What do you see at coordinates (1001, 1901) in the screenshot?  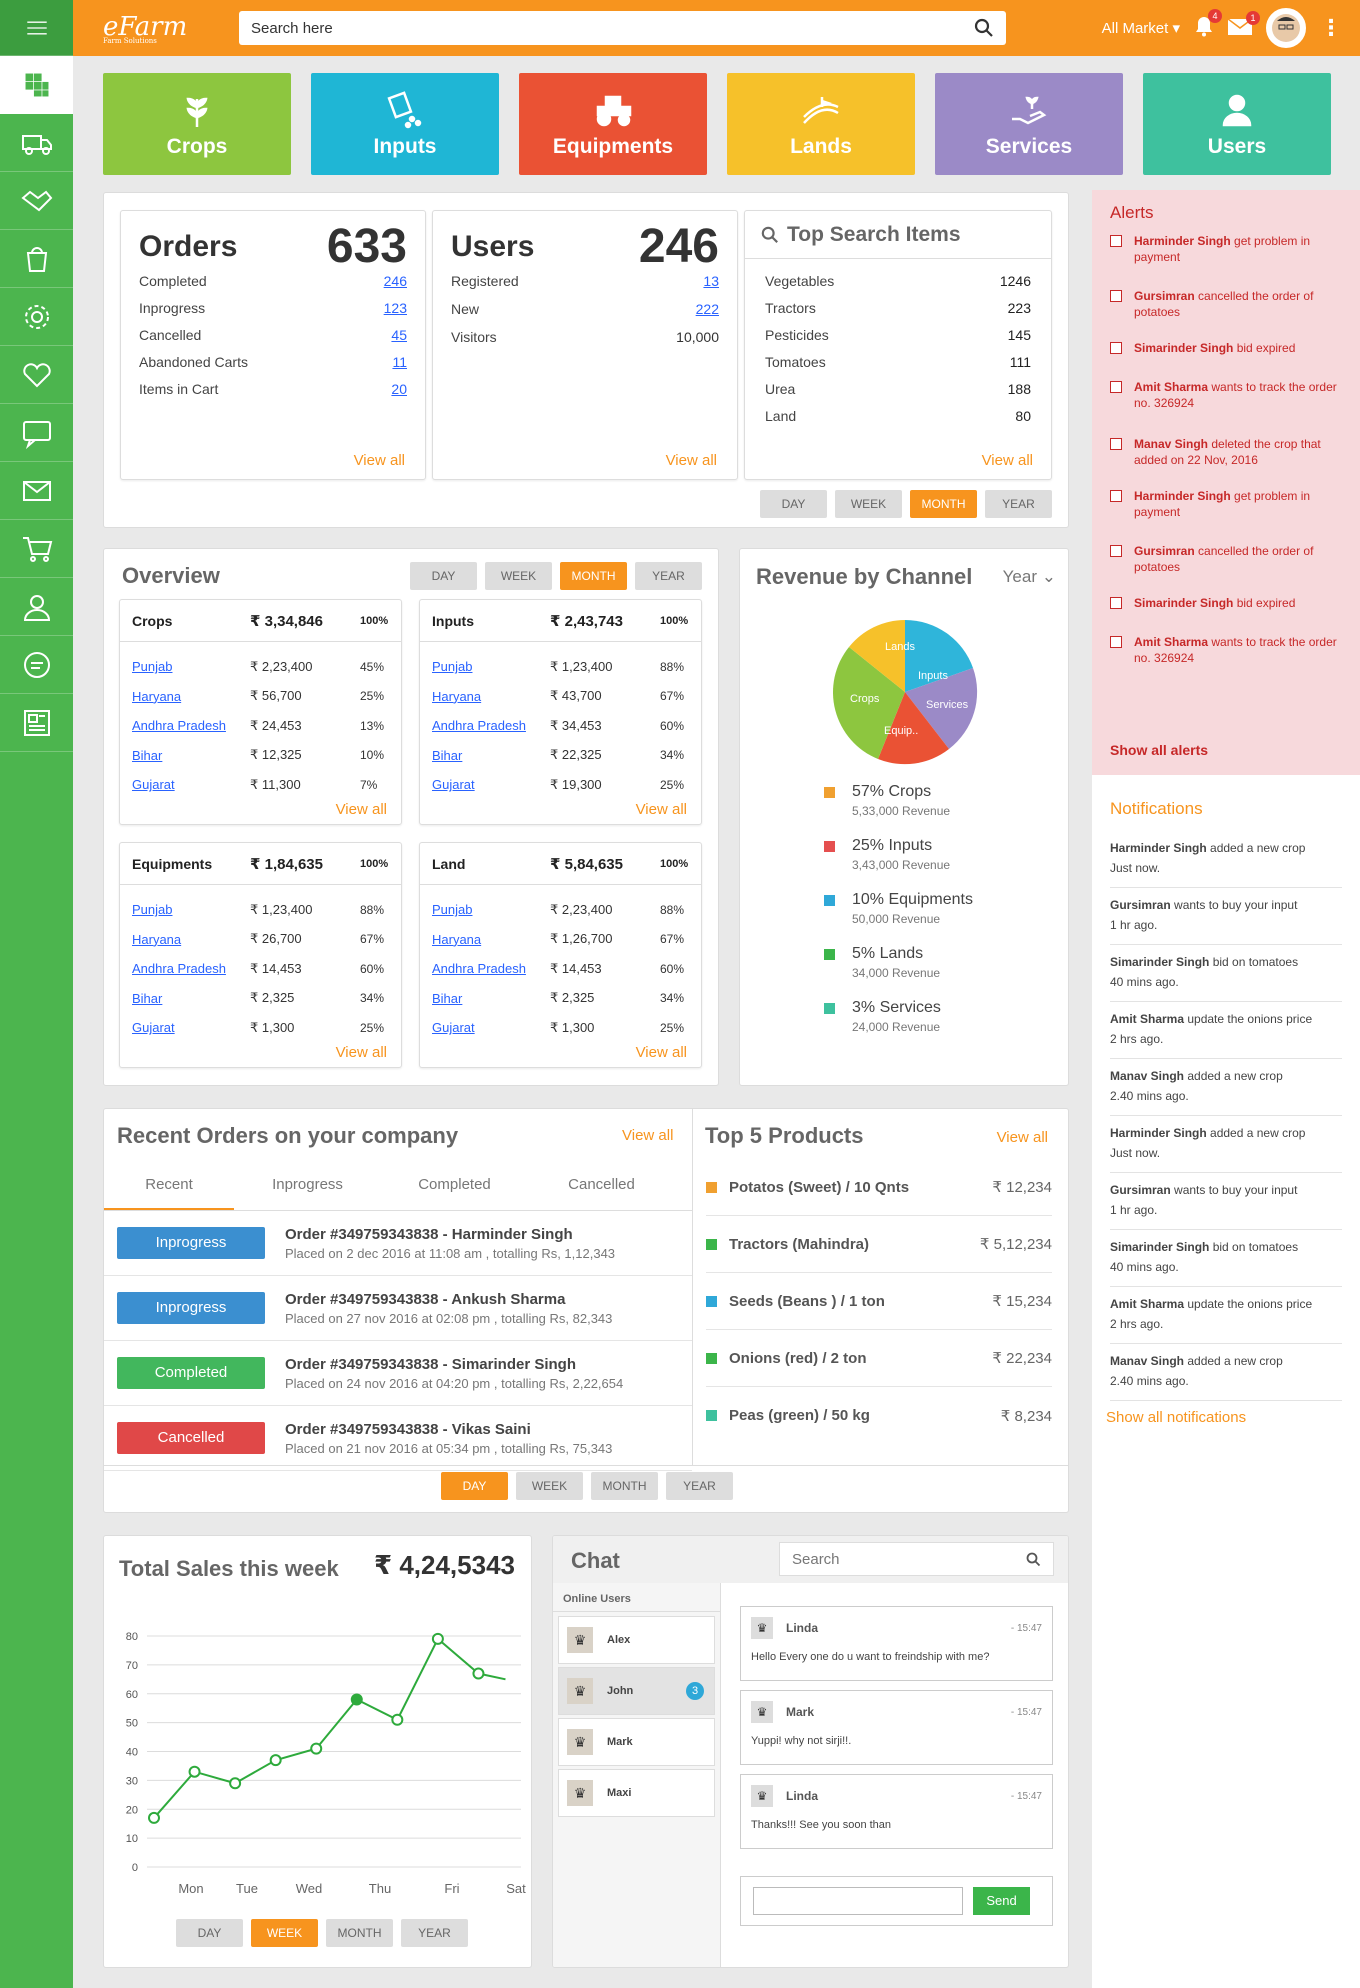 I see `send-button: Send` at bounding box center [1001, 1901].